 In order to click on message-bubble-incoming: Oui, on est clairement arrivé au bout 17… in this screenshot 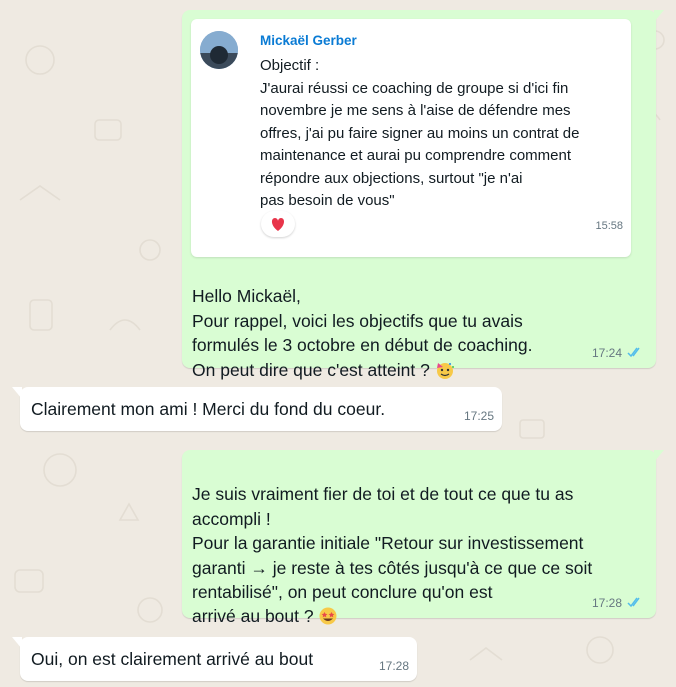, I will do `click(214, 659)`.